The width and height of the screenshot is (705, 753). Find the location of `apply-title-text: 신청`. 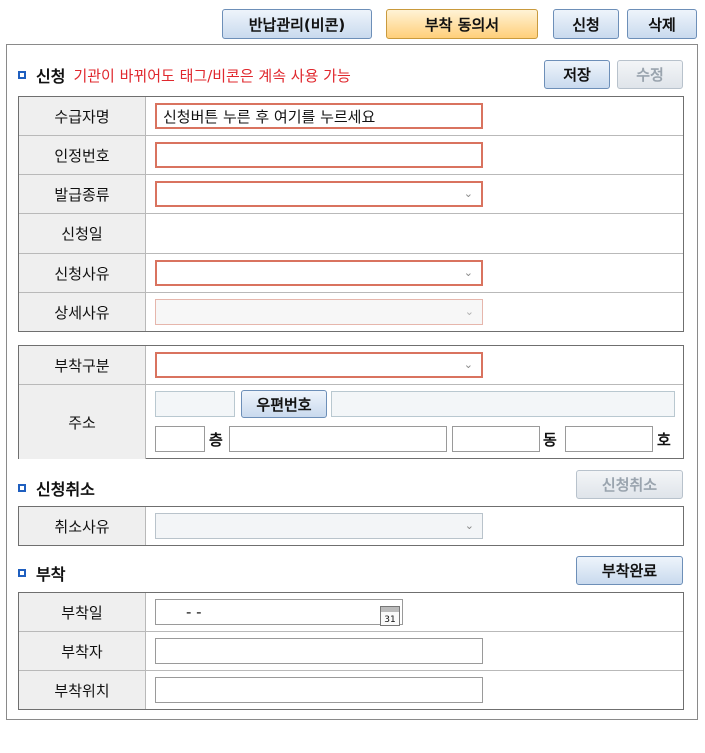

apply-title-text: 신청 is located at coordinates (51, 76).